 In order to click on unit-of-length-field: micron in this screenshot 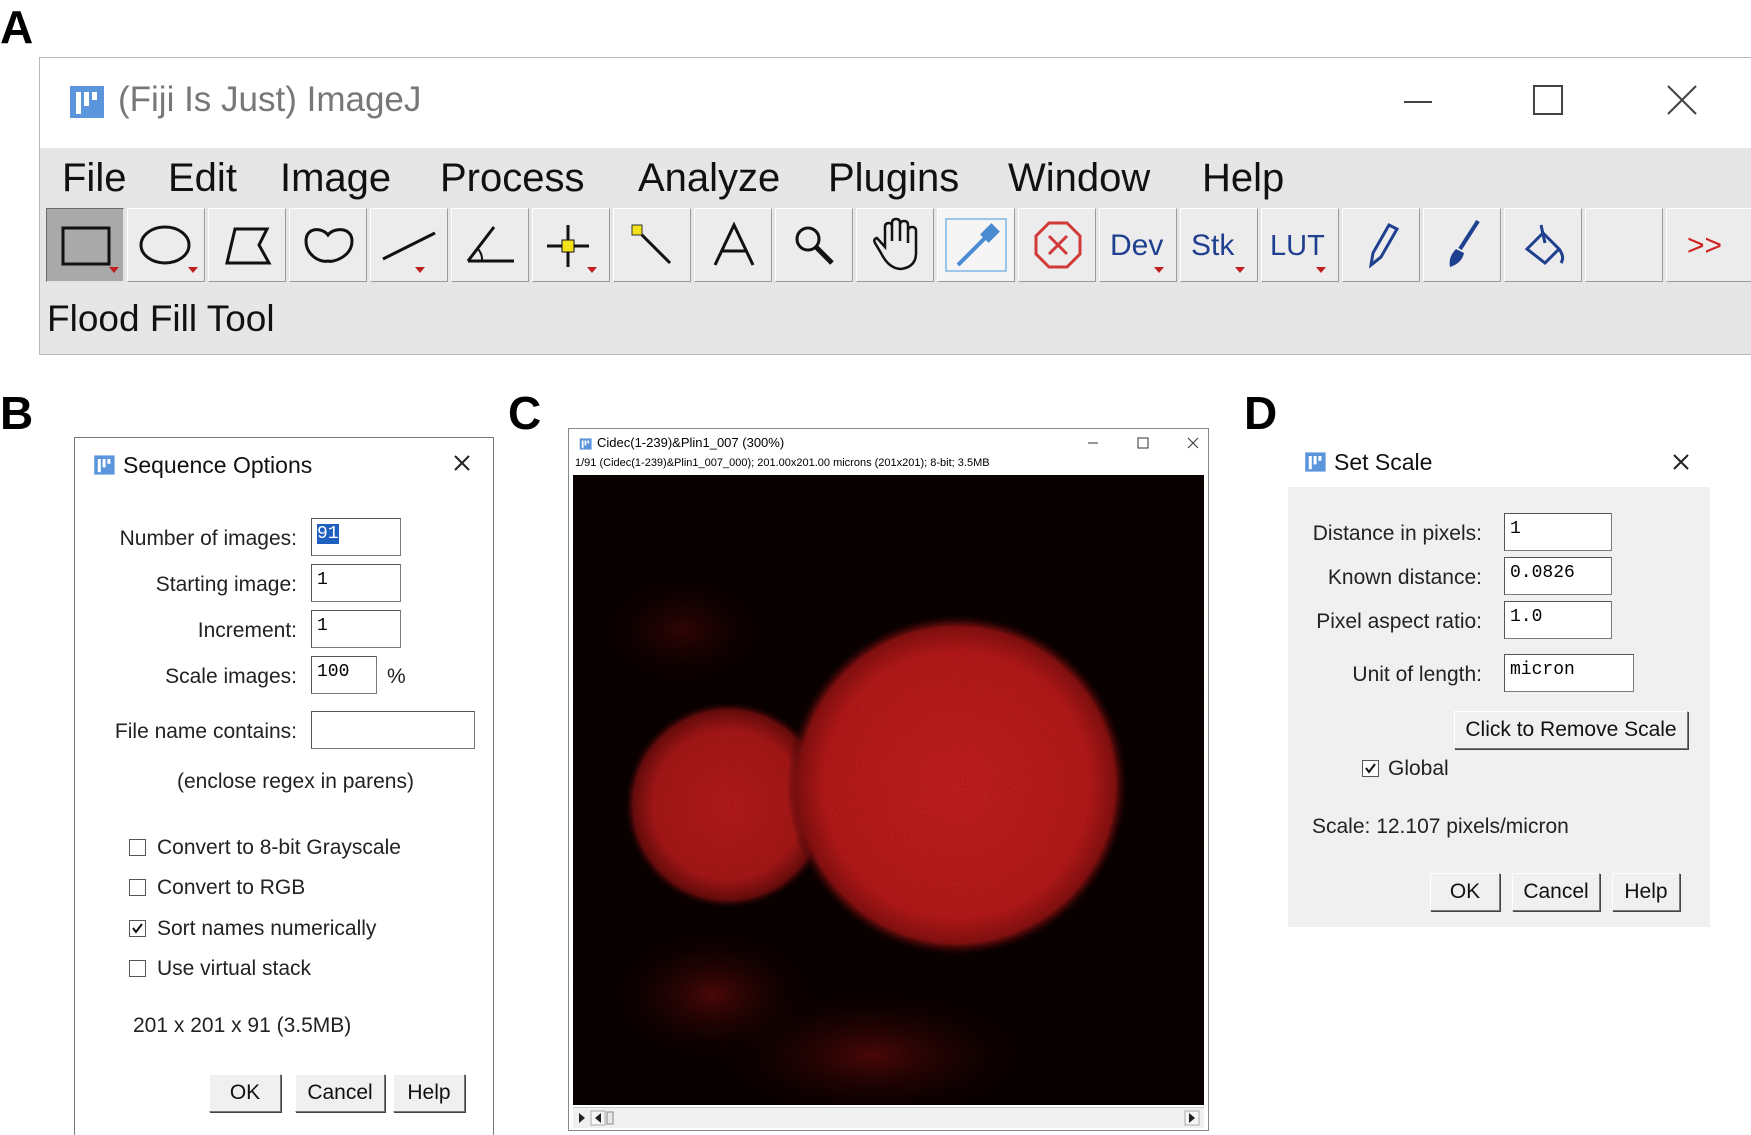, I will do `click(1569, 673)`.